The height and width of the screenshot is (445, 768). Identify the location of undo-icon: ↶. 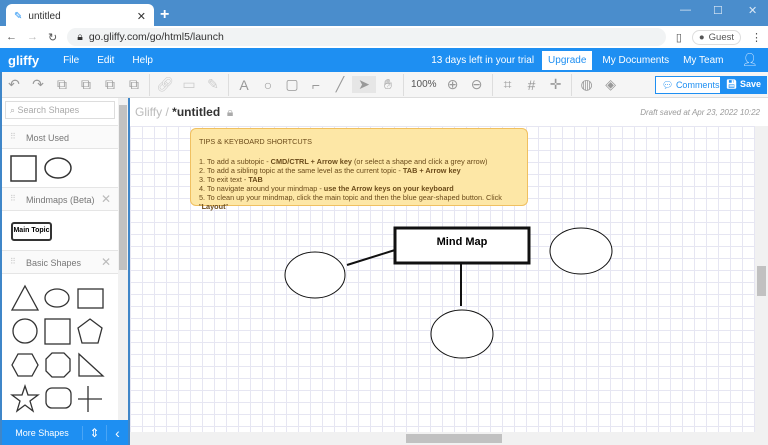
(14, 84).